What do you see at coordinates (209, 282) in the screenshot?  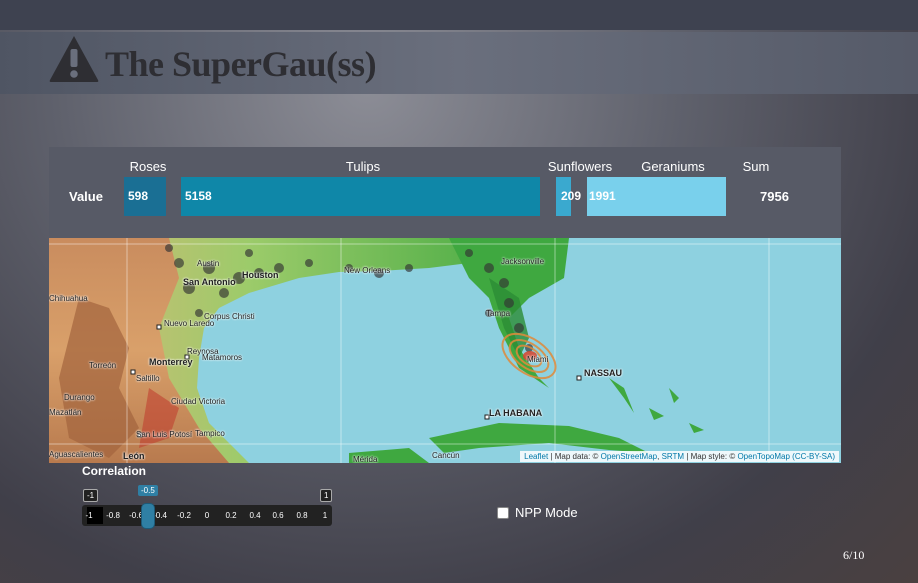 I see `map-label-san-antonio: San Antonio` at bounding box center [209, 282].